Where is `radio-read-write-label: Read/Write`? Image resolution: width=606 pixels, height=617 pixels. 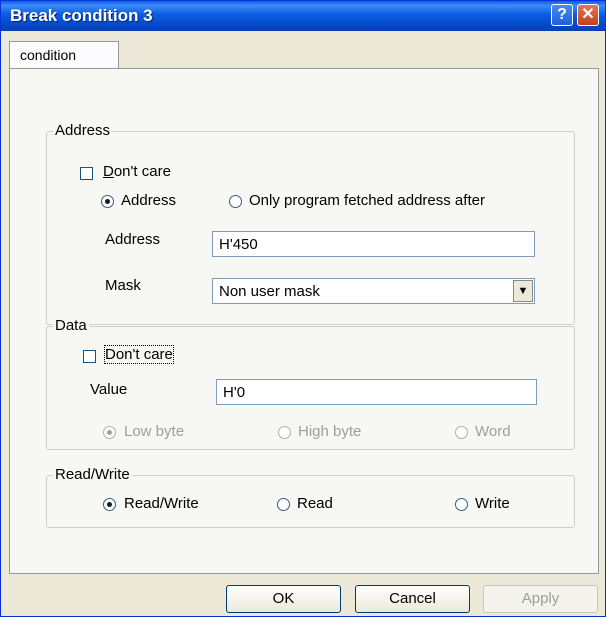 radio-read-write-label: Read/Write is located at coordinates (161, 503).